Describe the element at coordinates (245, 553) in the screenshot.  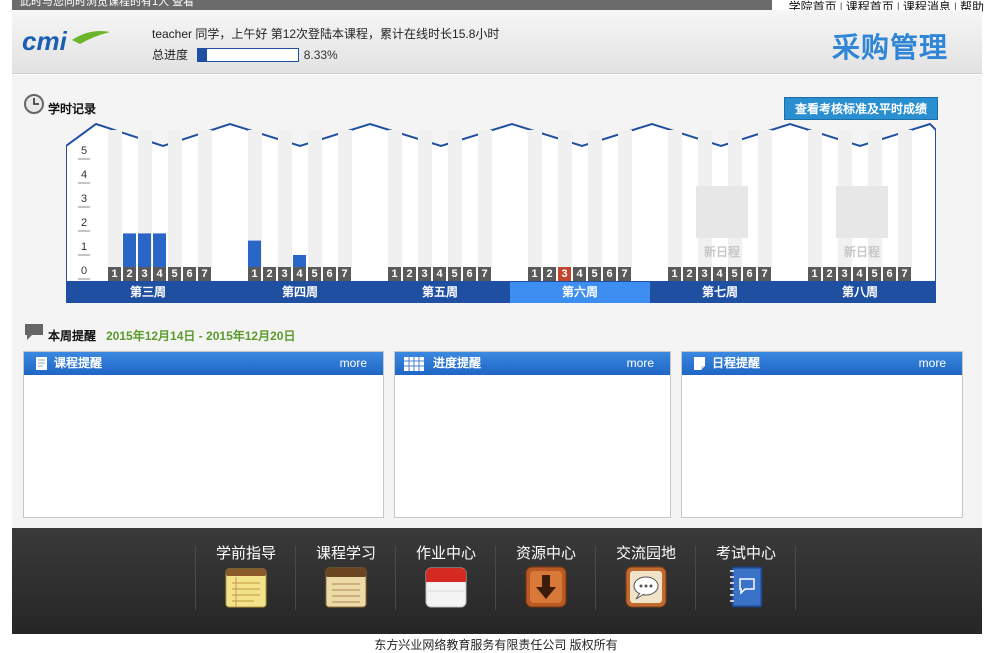
I see `nav-label: 学前指导` at that location.